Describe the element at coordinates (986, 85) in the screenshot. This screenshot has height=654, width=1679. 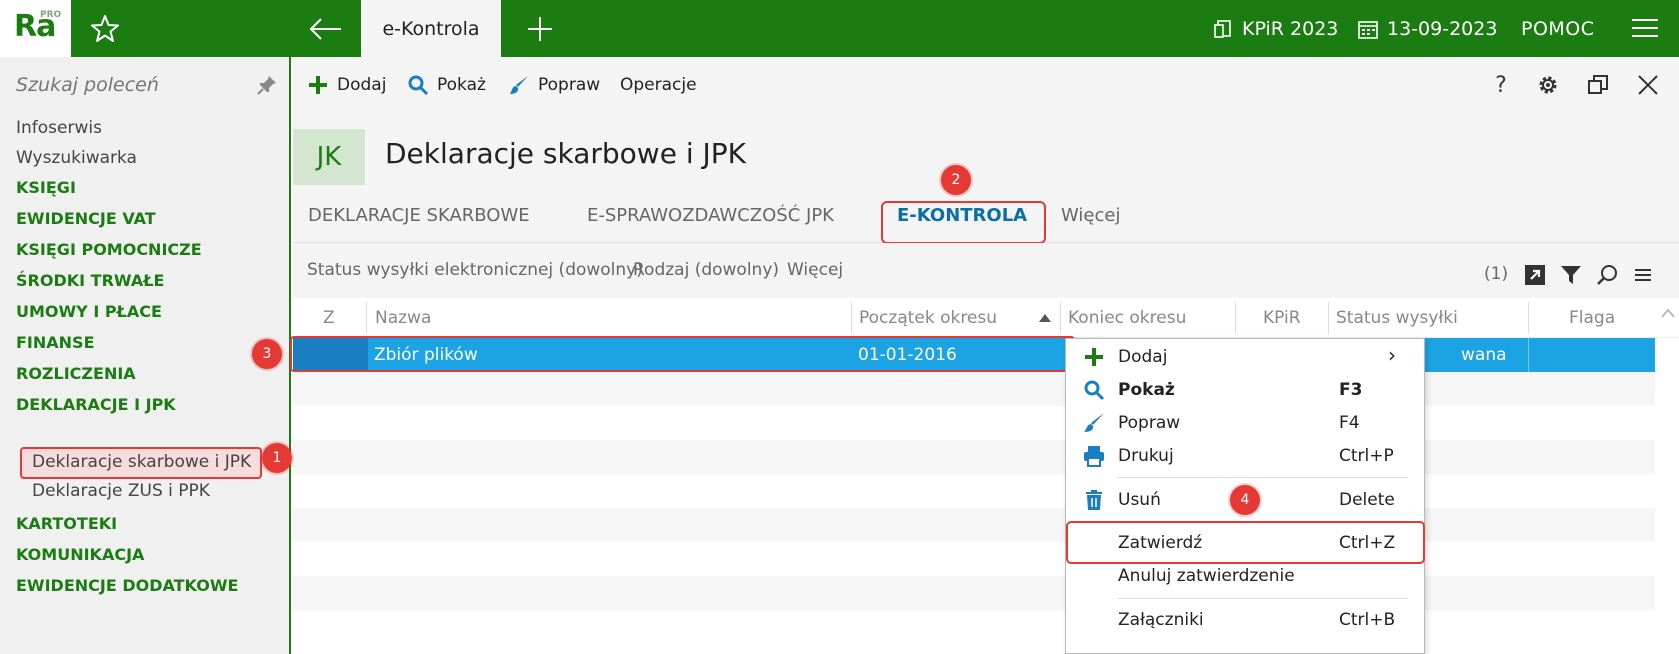
I see `toolbar: Dodaj Pokaż Popraw Operacje ?` at that location.